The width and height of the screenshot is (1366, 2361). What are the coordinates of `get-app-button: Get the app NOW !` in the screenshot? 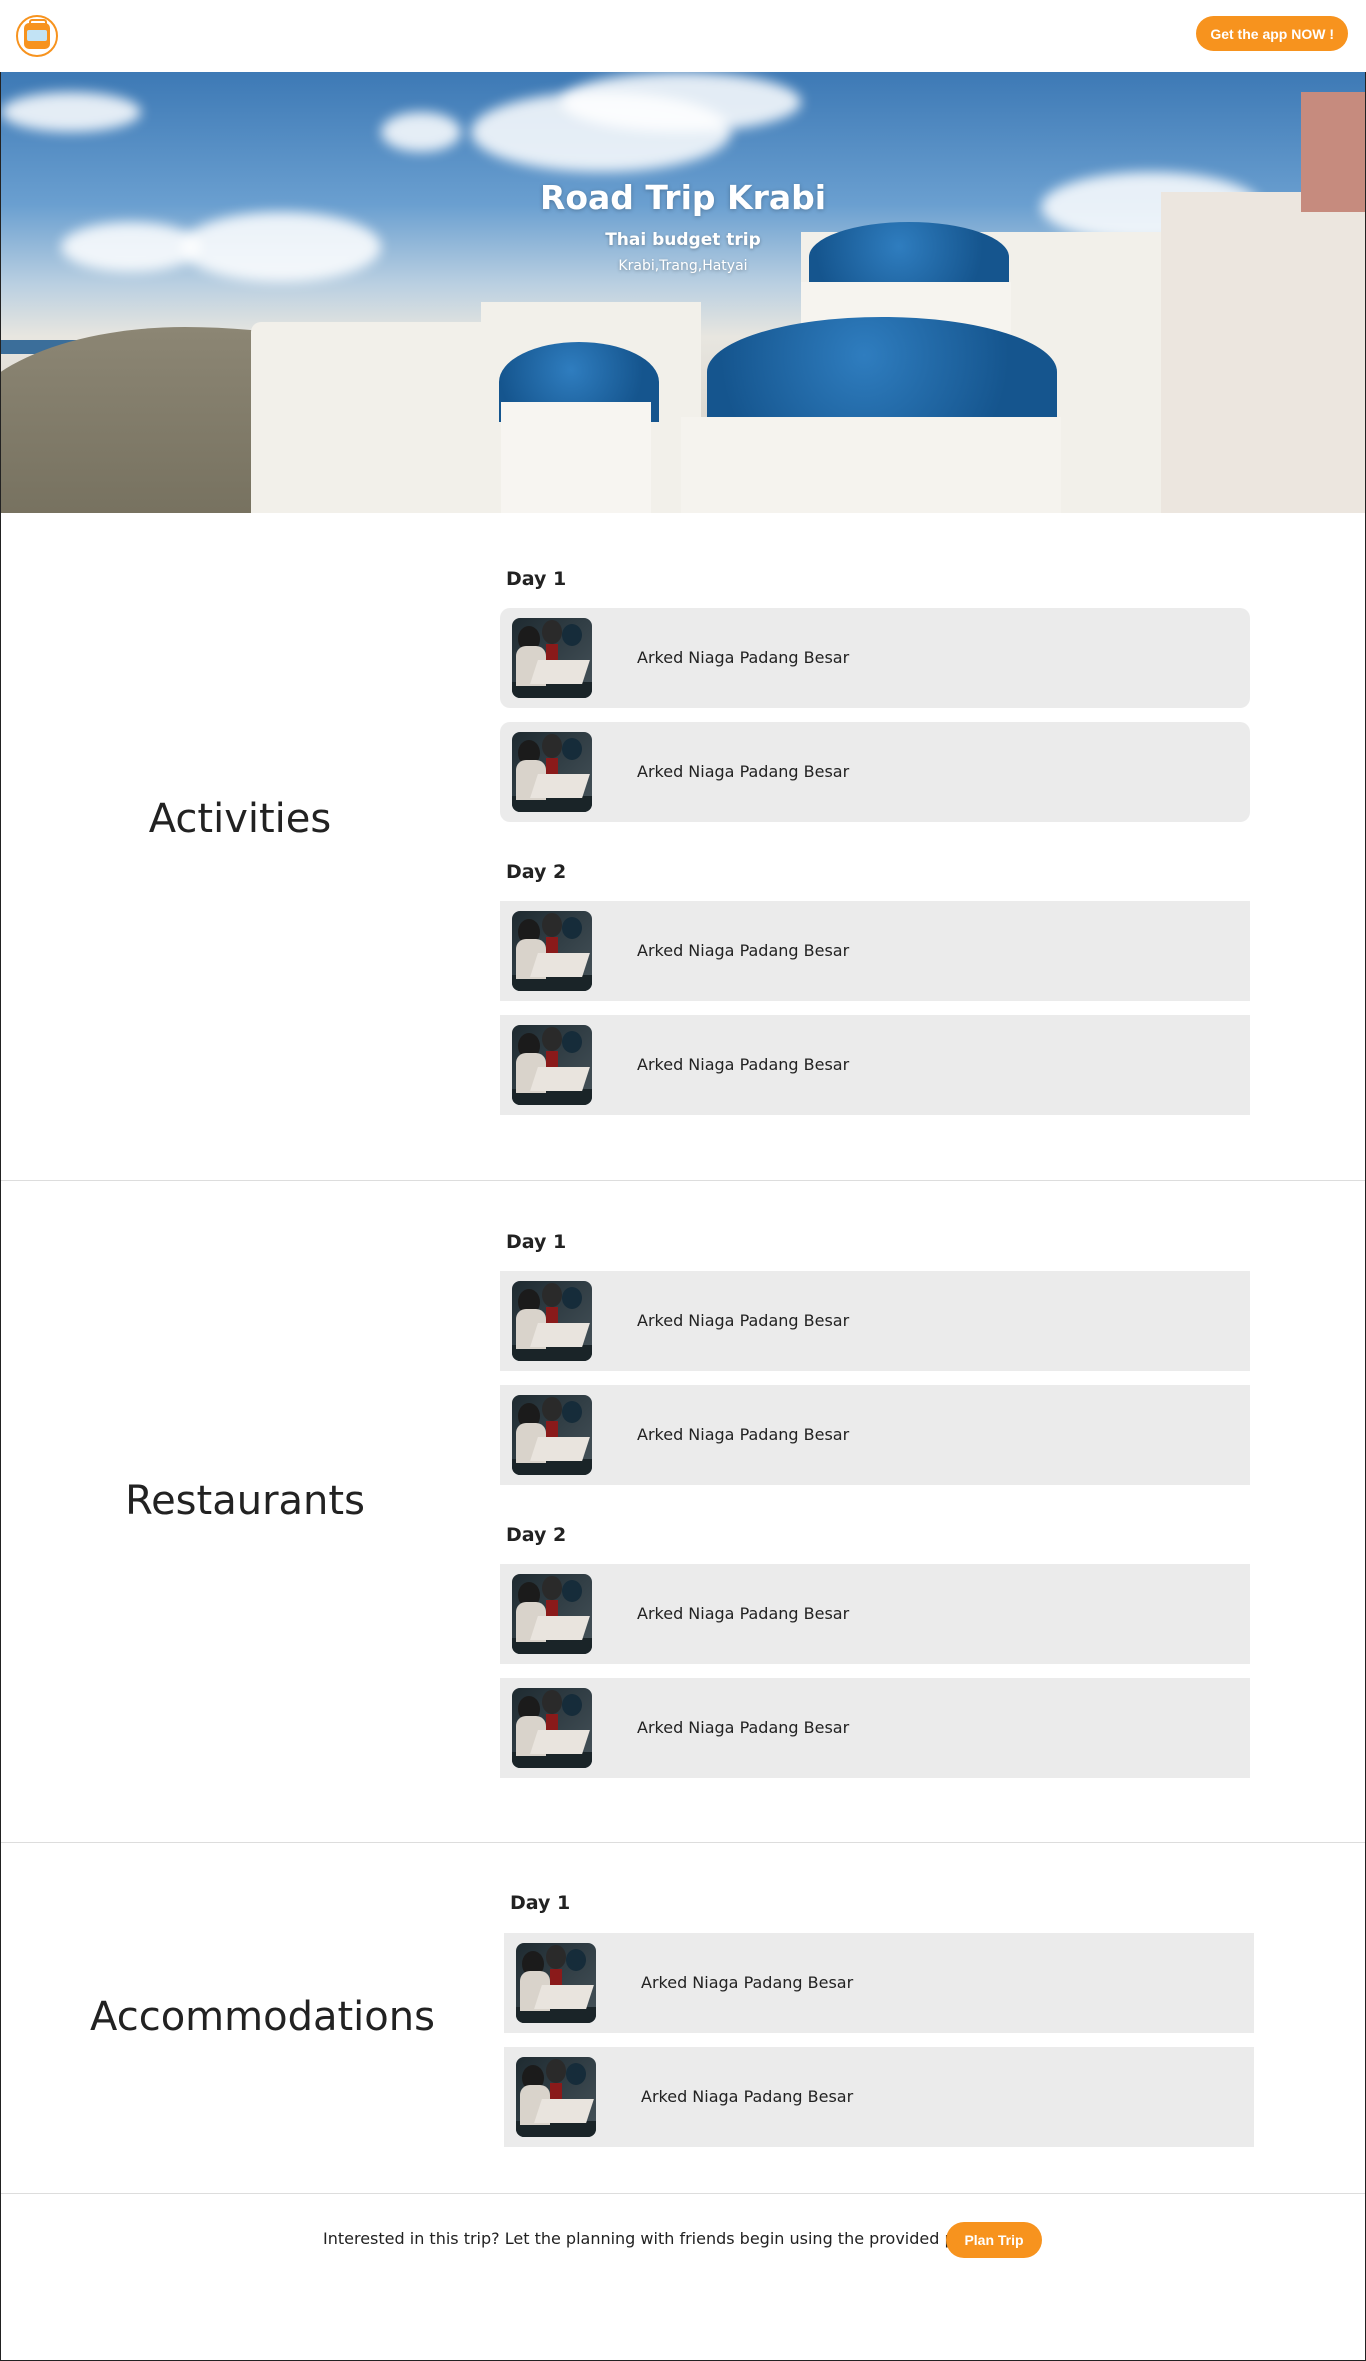 It's located at (1272, 33).